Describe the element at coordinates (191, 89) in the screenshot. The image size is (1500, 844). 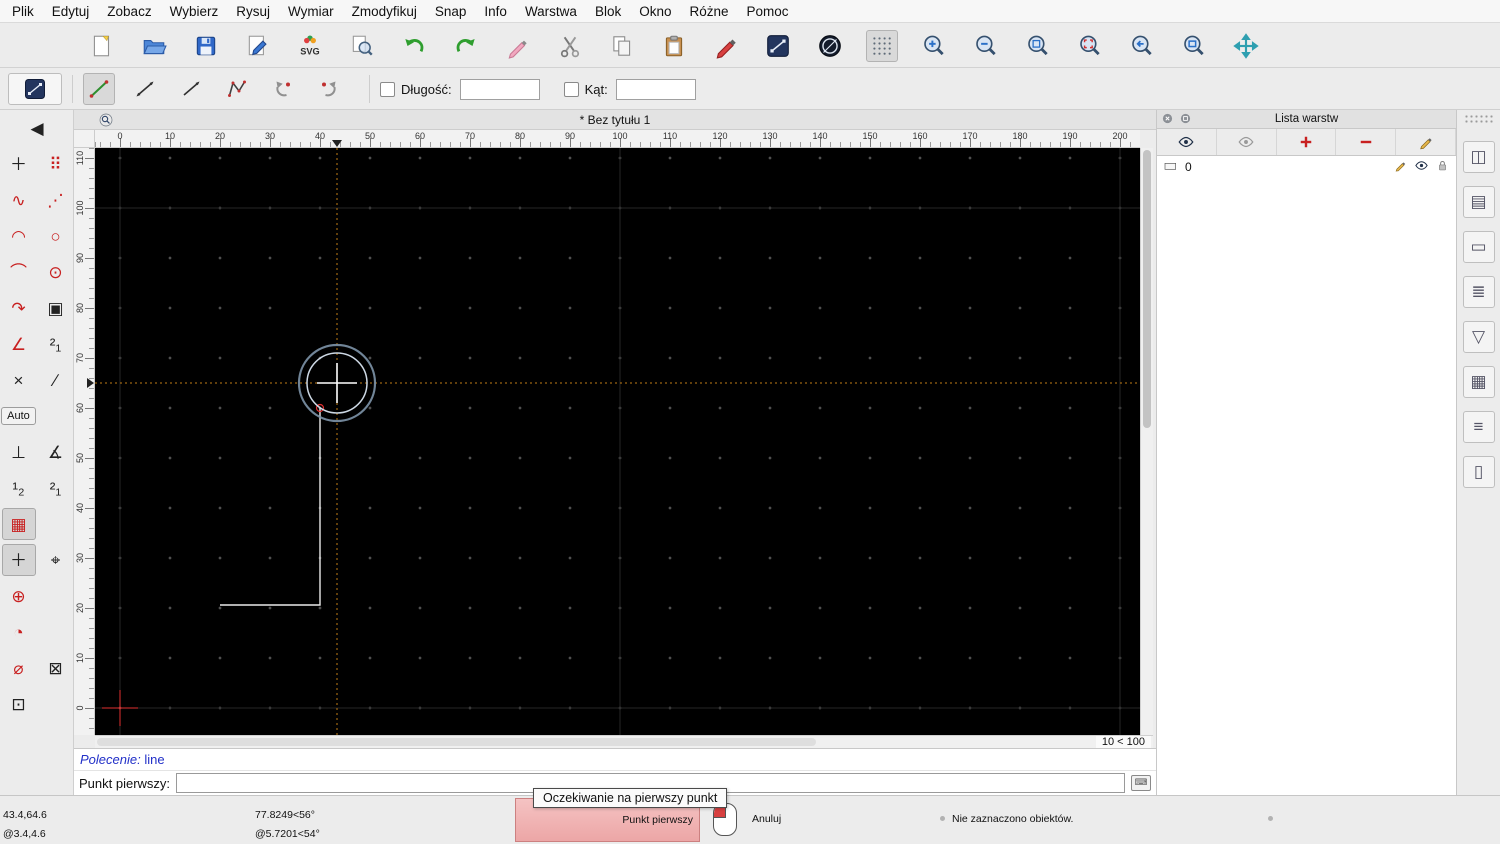
I see `line-one-arrow-icon` at that location.